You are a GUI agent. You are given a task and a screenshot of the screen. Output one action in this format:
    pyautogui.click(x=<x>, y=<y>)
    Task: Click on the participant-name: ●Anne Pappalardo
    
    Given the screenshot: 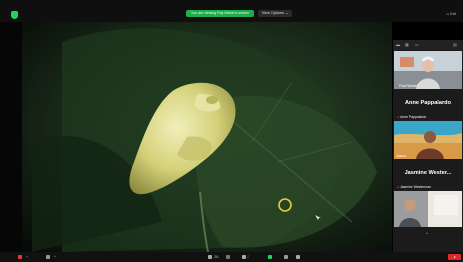 What is the action you would take?
    pyautogui.click(x=411, y=117)
    